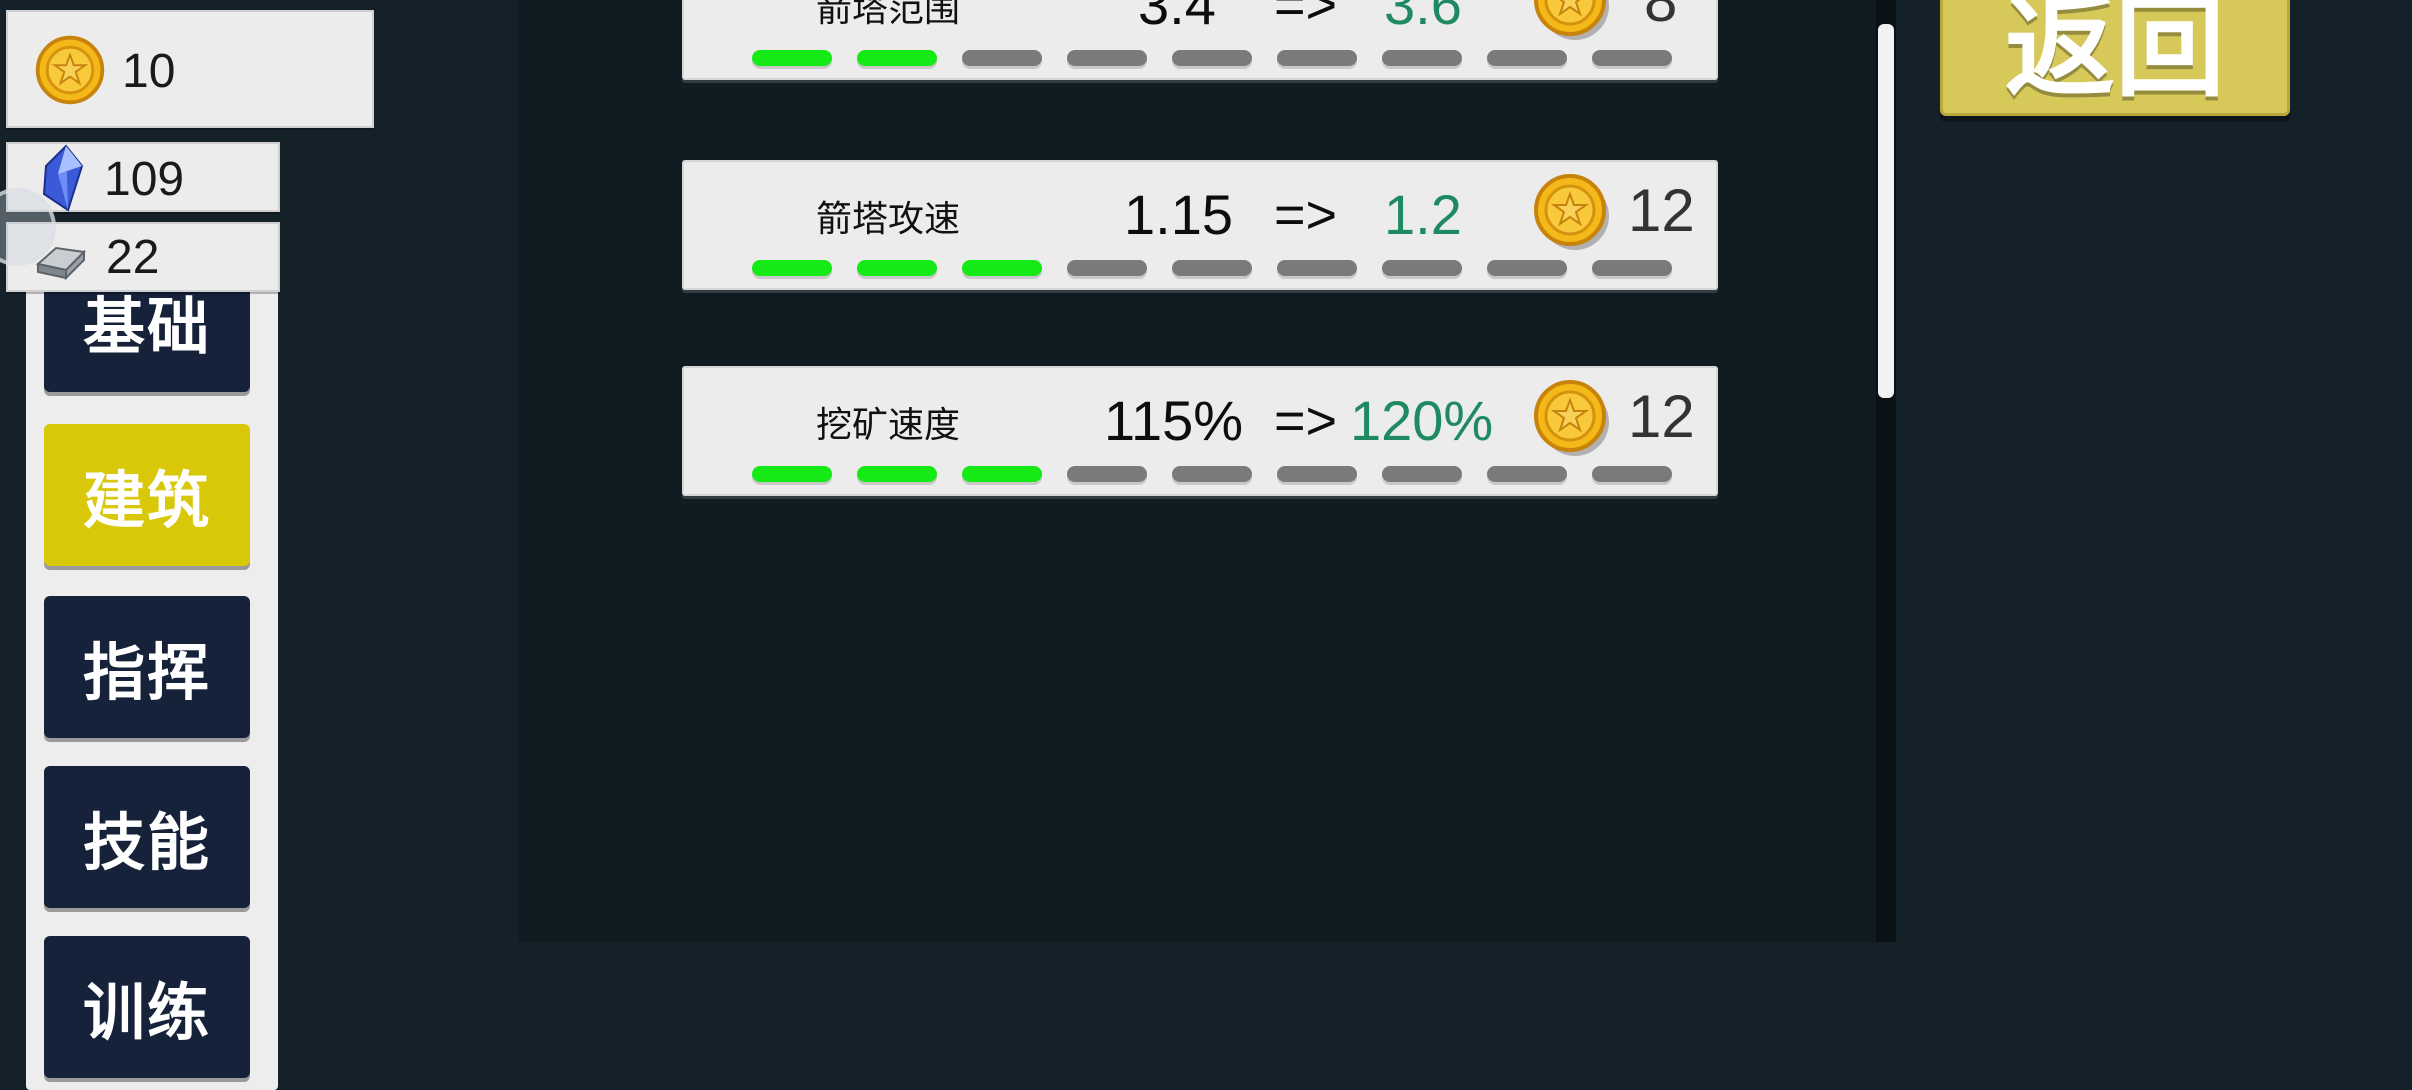 Image resolution: width=2412 pixels, height=1090 pixels. What do you see at coordinates (1178, 214) in the screenshot?
I see `upgrade-current-value: 1.15` at bounding box center [1178, 214].